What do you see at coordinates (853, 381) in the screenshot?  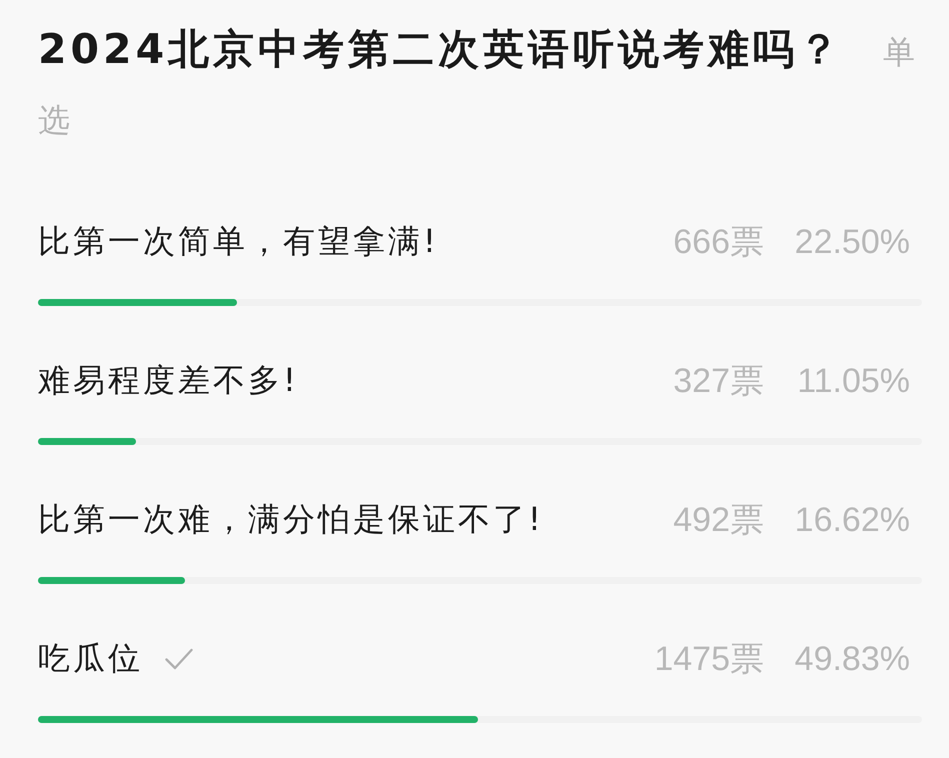 I see `vote-percentage: 11.05%` at bounding box center [853, 381].